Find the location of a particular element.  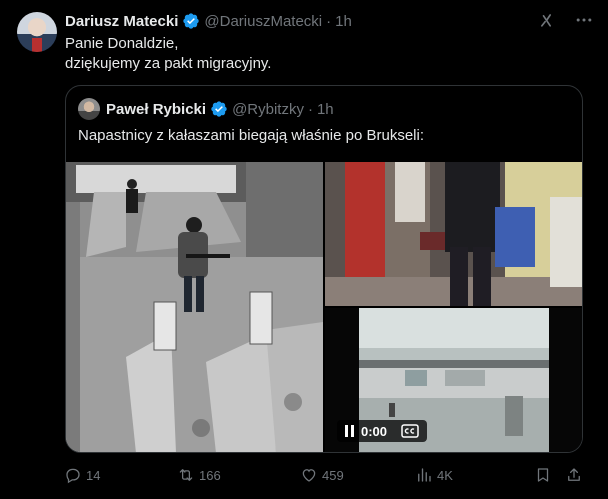

quoted-tweet-header: Paweł Rybicki @Rybitzky · 1h is located at coordinates (220, 109).